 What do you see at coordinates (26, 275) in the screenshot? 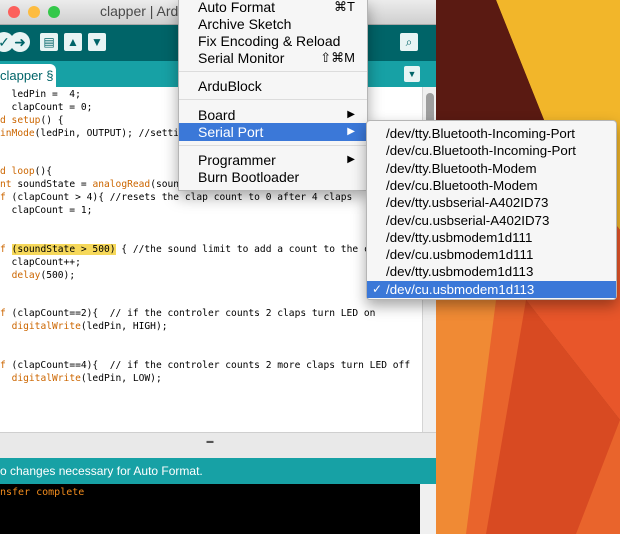
I see `code-keyword: delay` at bounding box center [26, 275].